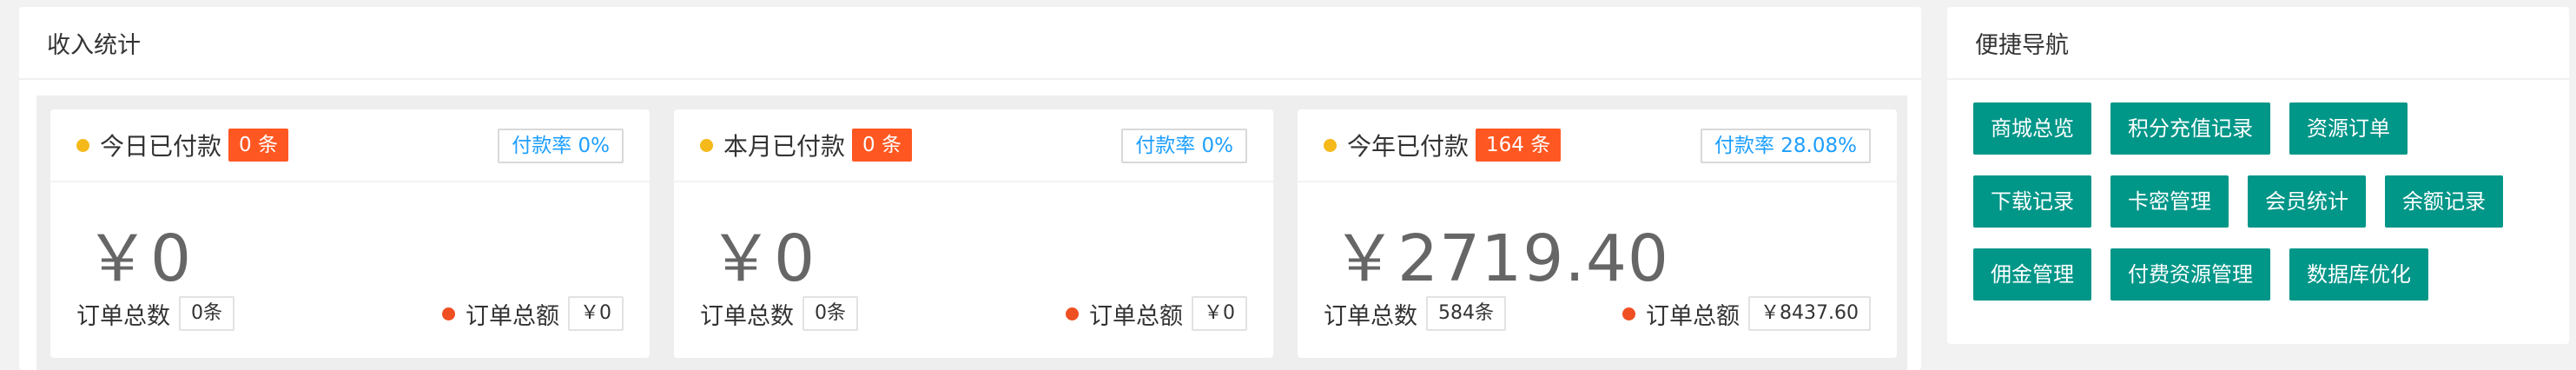  I want to click on nav-row: 佣金管理 付费资源管理 数据库优化, so click(2264, 274).